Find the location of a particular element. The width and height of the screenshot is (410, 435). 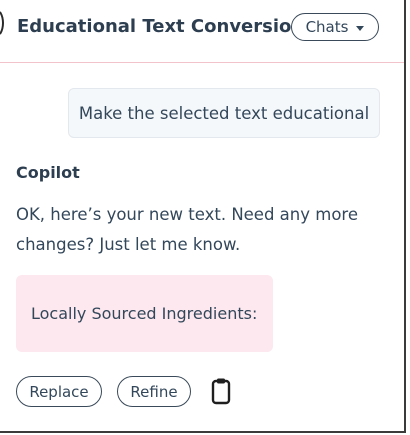

chats-button-label: Chats is located at coordinates (327, 27).